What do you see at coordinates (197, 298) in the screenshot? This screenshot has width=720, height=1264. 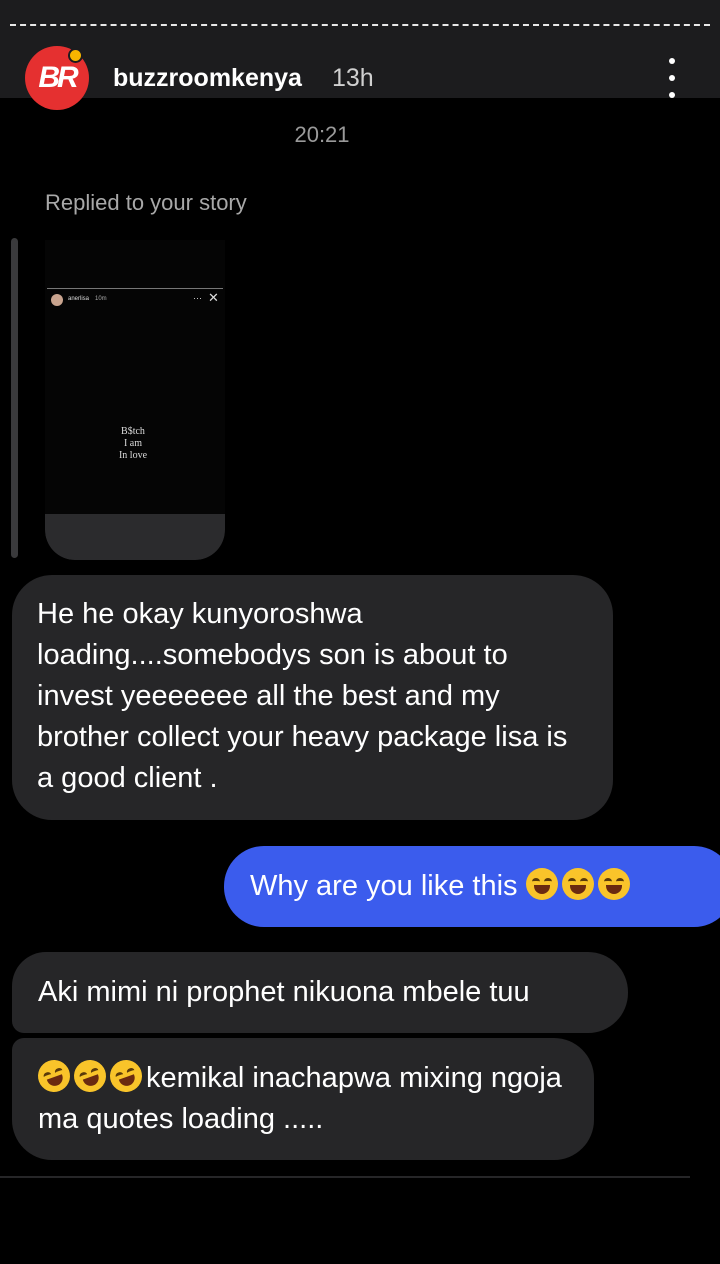 I see `thumb-more-icon: ···` at bounding box center [197, 298].